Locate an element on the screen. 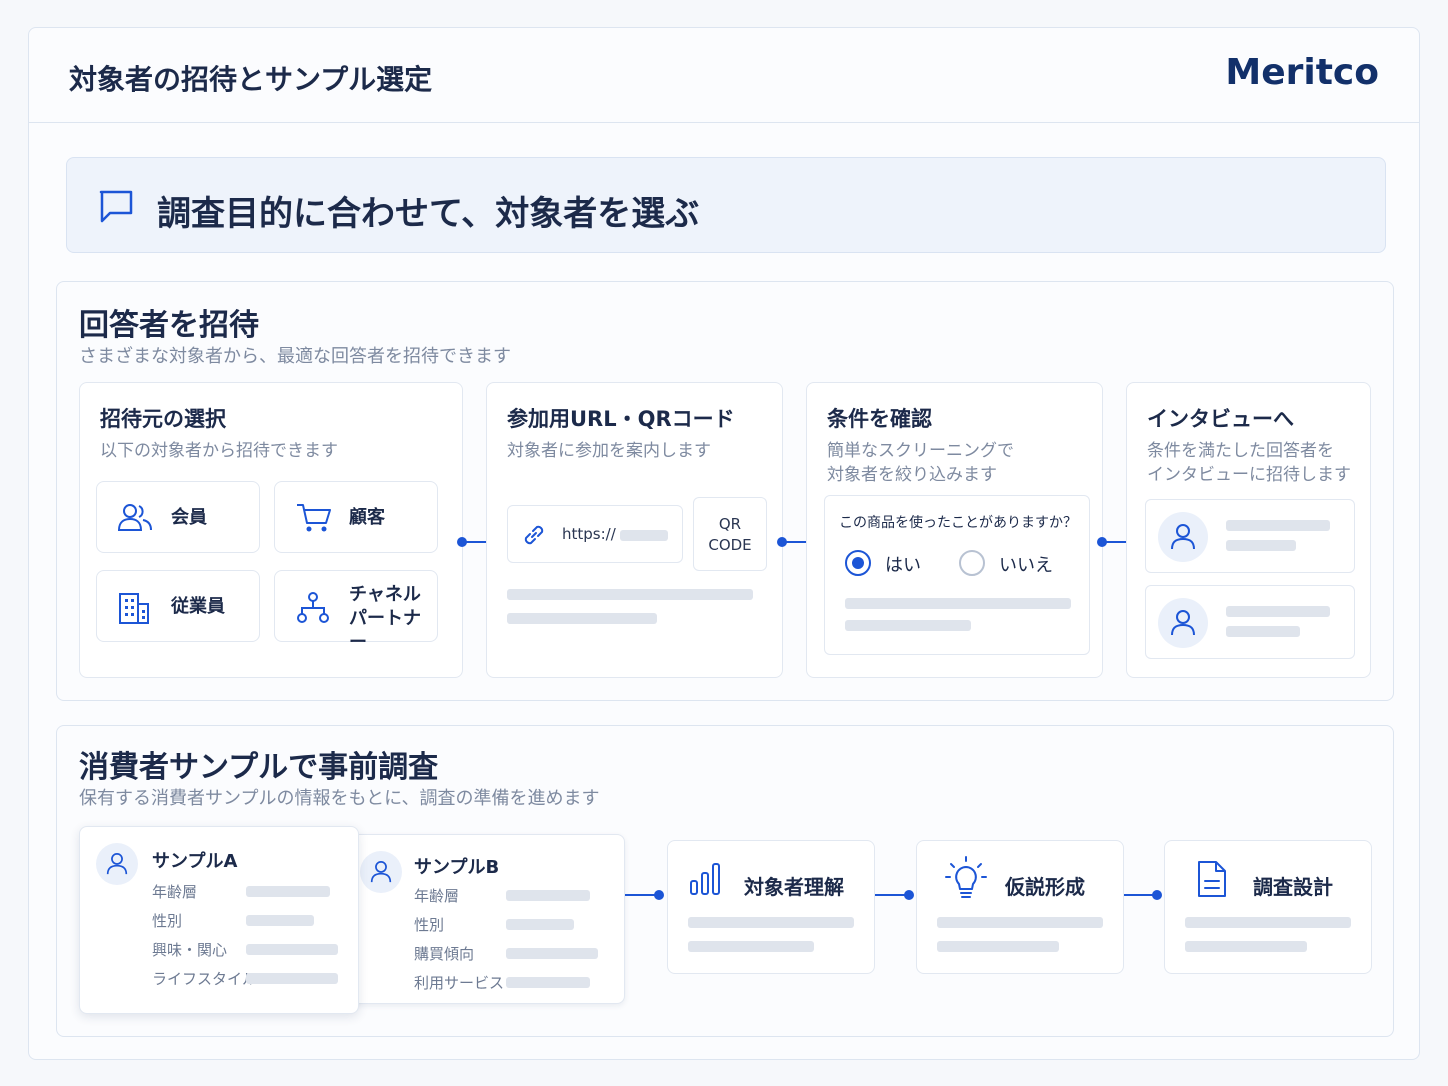 The image size is (1448, 1086). stage-design-label: 調査設計 is located at coordinates (1293, 887).